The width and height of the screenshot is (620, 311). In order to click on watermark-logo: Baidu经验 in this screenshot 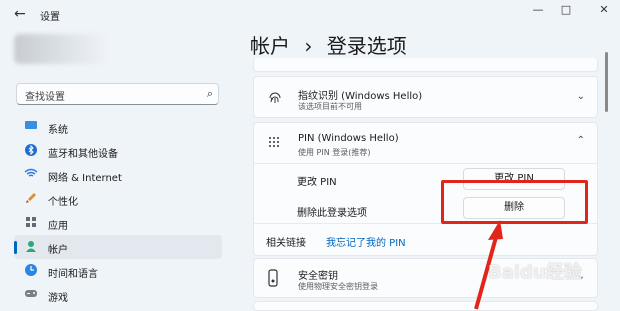, I will do `click(535, 272)`.